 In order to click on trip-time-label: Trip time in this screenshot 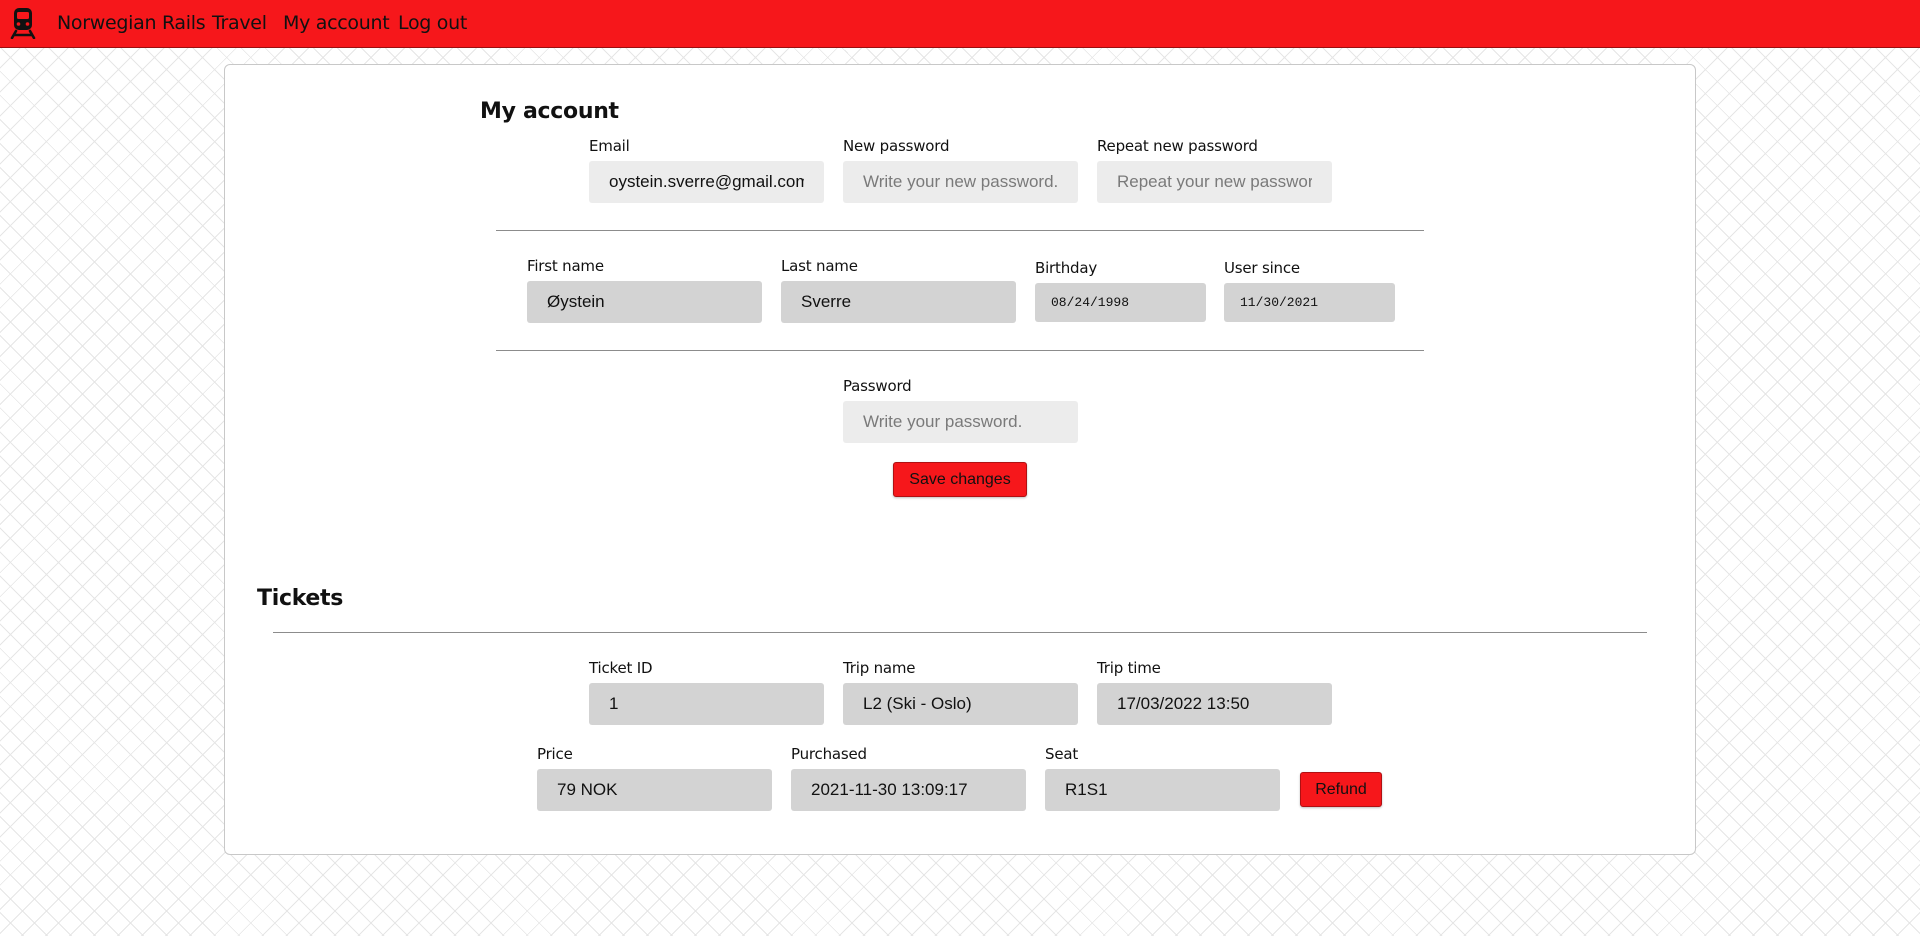, I will do `click(1129, 668)`.